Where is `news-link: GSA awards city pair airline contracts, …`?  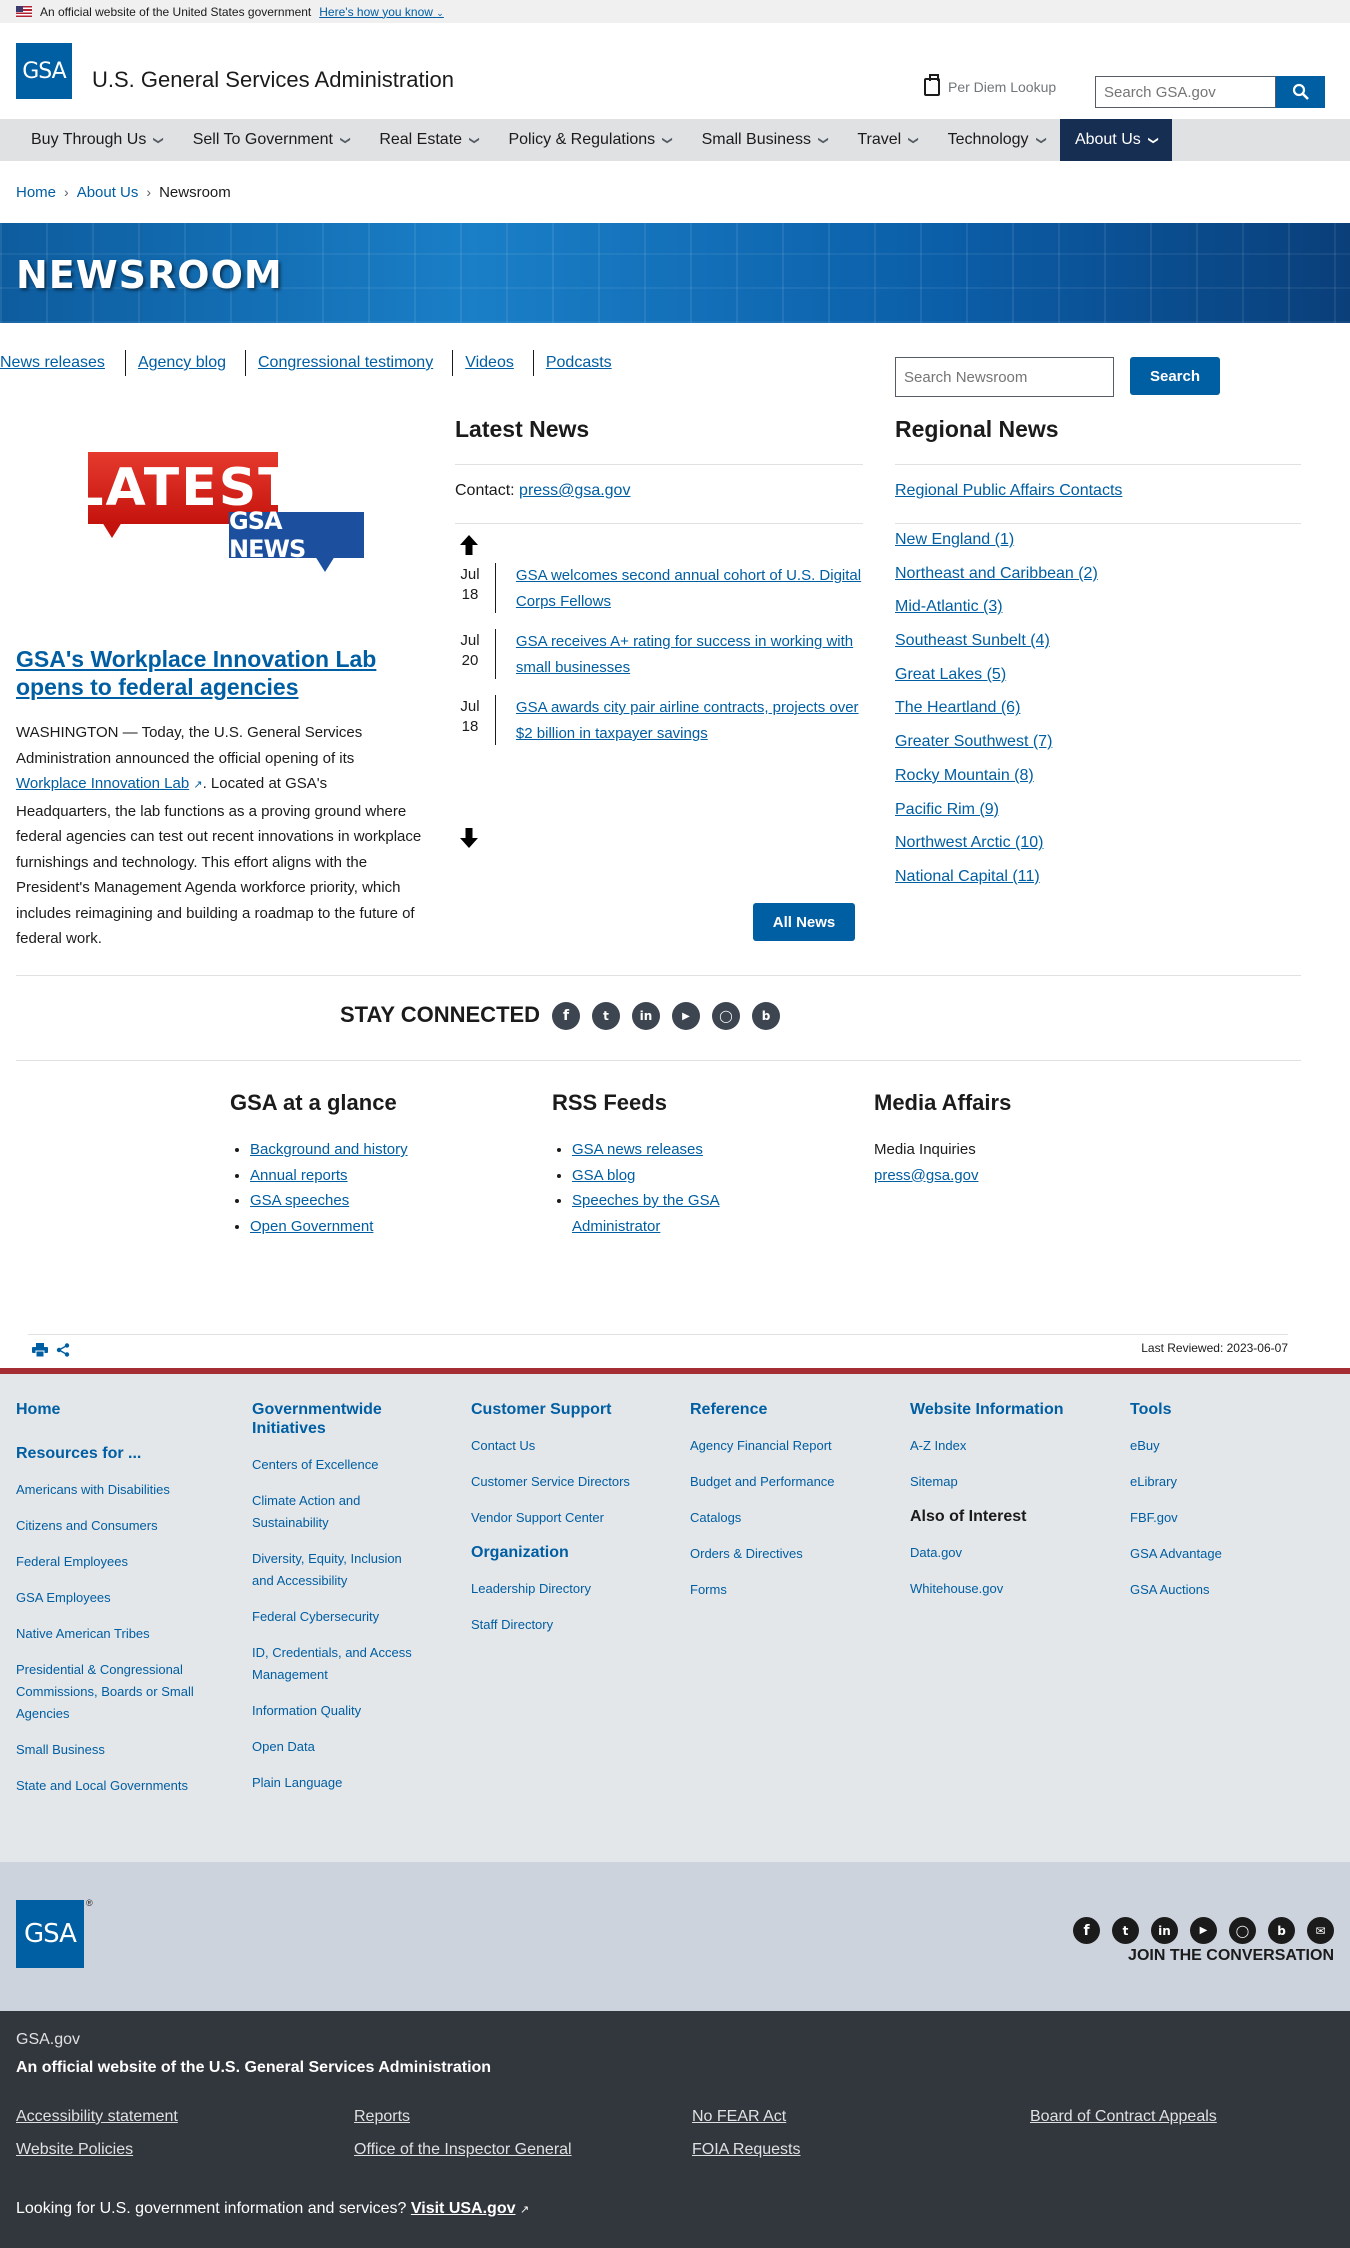
news-link: GSA awards city pair airline contracts, … is located at coordinates (690, 728).